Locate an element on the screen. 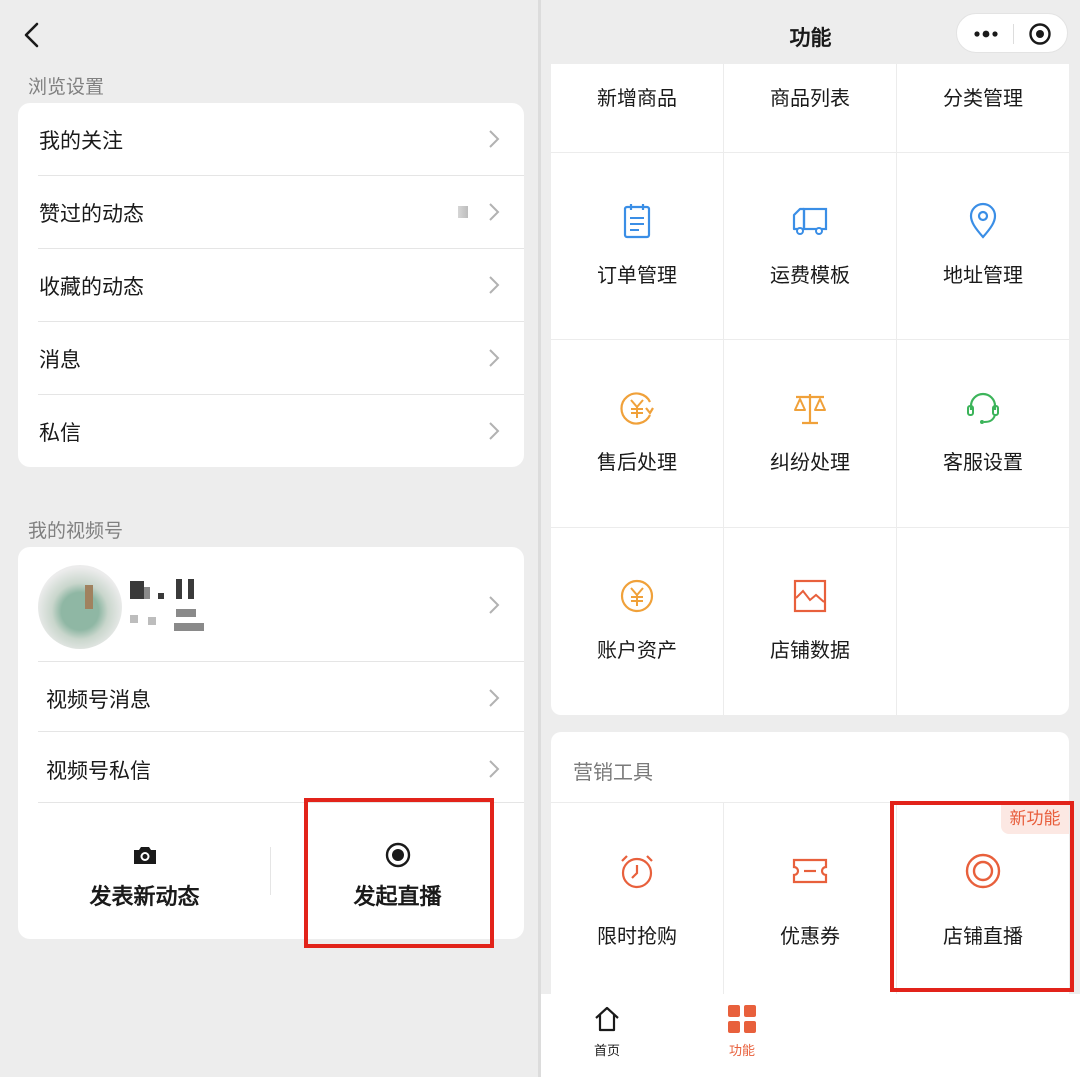  bottom-tabbar: 首页 功能 is located at coordinates (810, 1035).